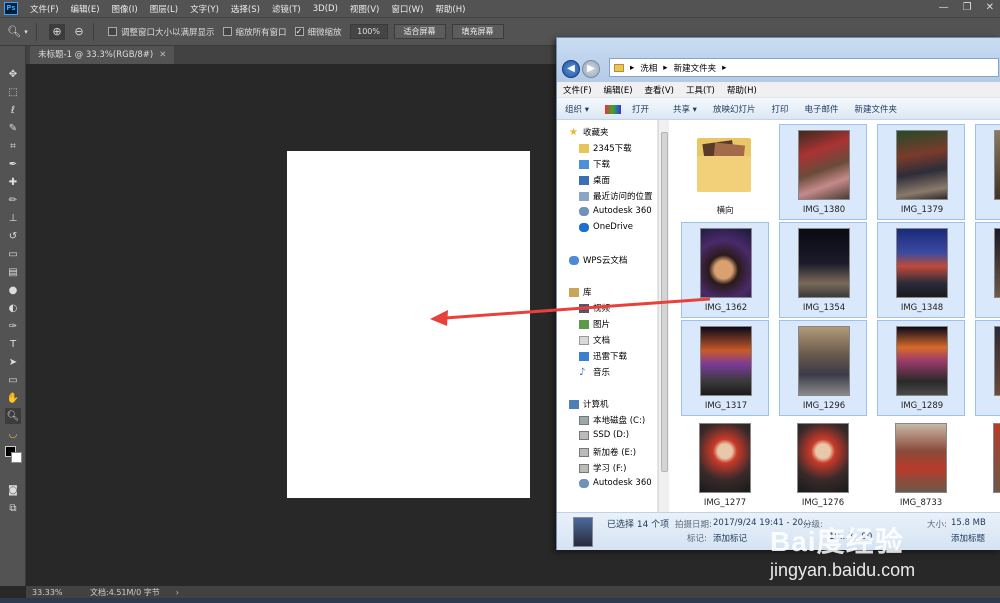 The width and height of the screenshot is (1000, 603). What do you see at coordinates (577, 109) in the screenshot?
I see `organize-button: 组织 ▾` at bounding box center [577, 109].